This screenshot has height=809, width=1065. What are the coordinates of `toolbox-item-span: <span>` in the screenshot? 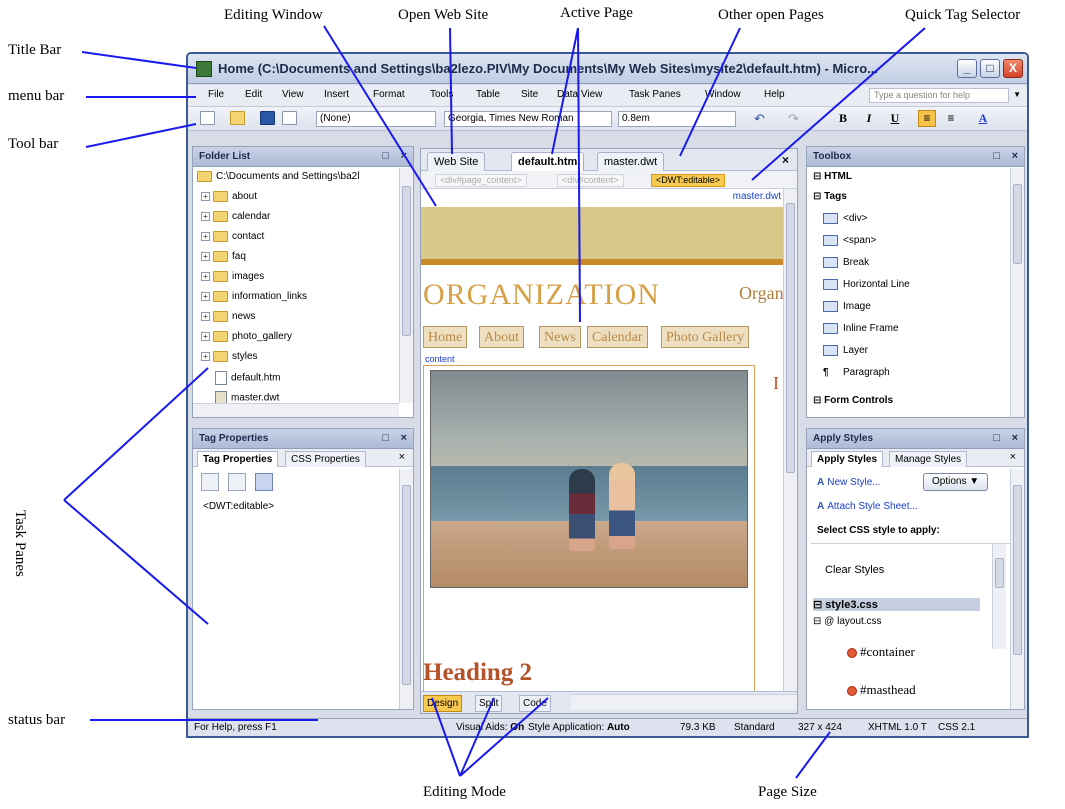 It's located at (849, 244).